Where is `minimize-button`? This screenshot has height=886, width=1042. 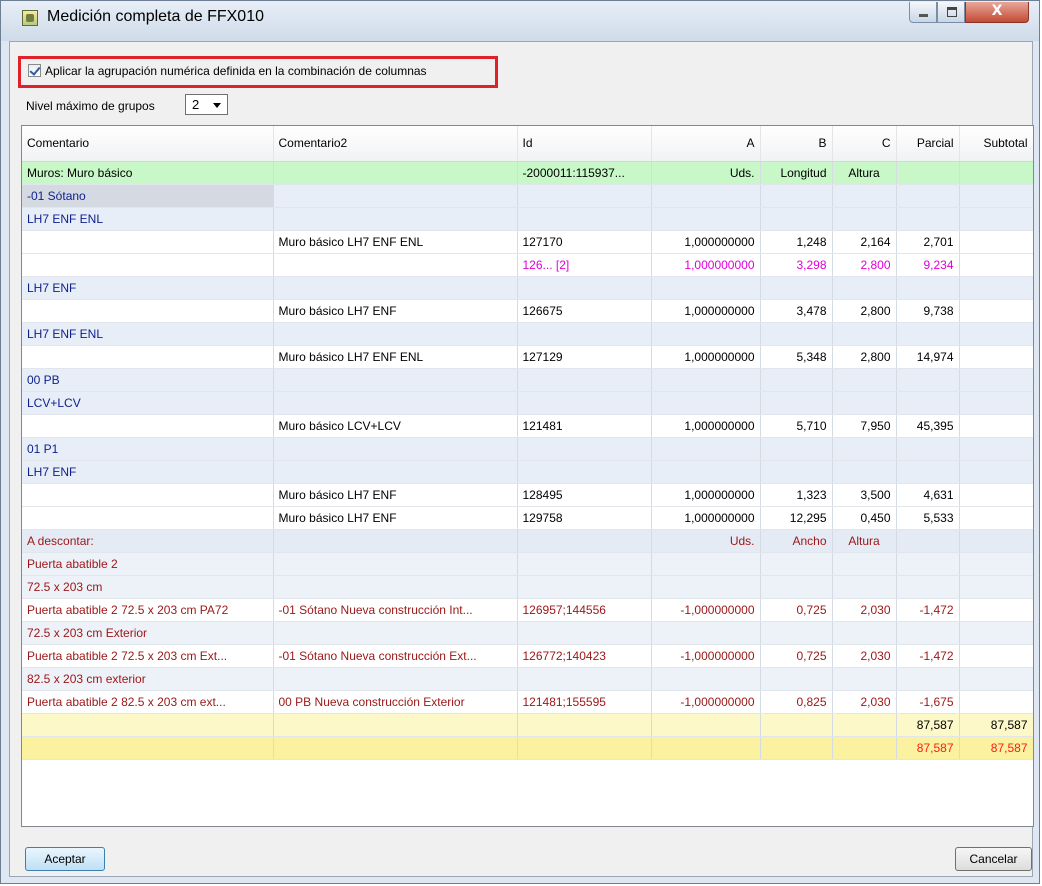
minimize-button is located at coordinates (923, 12).